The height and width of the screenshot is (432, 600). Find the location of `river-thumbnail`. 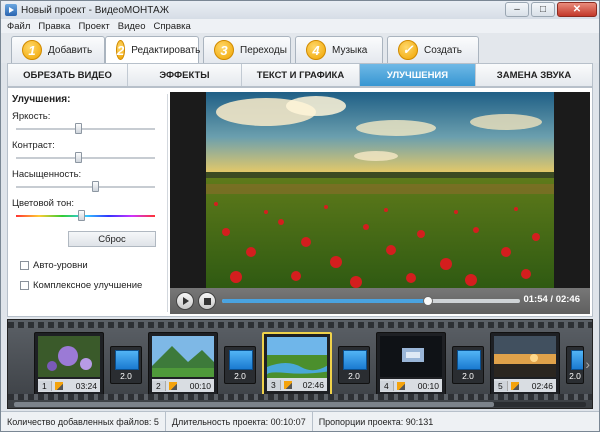

river-thumbnail is located at coordinates (297, 357).